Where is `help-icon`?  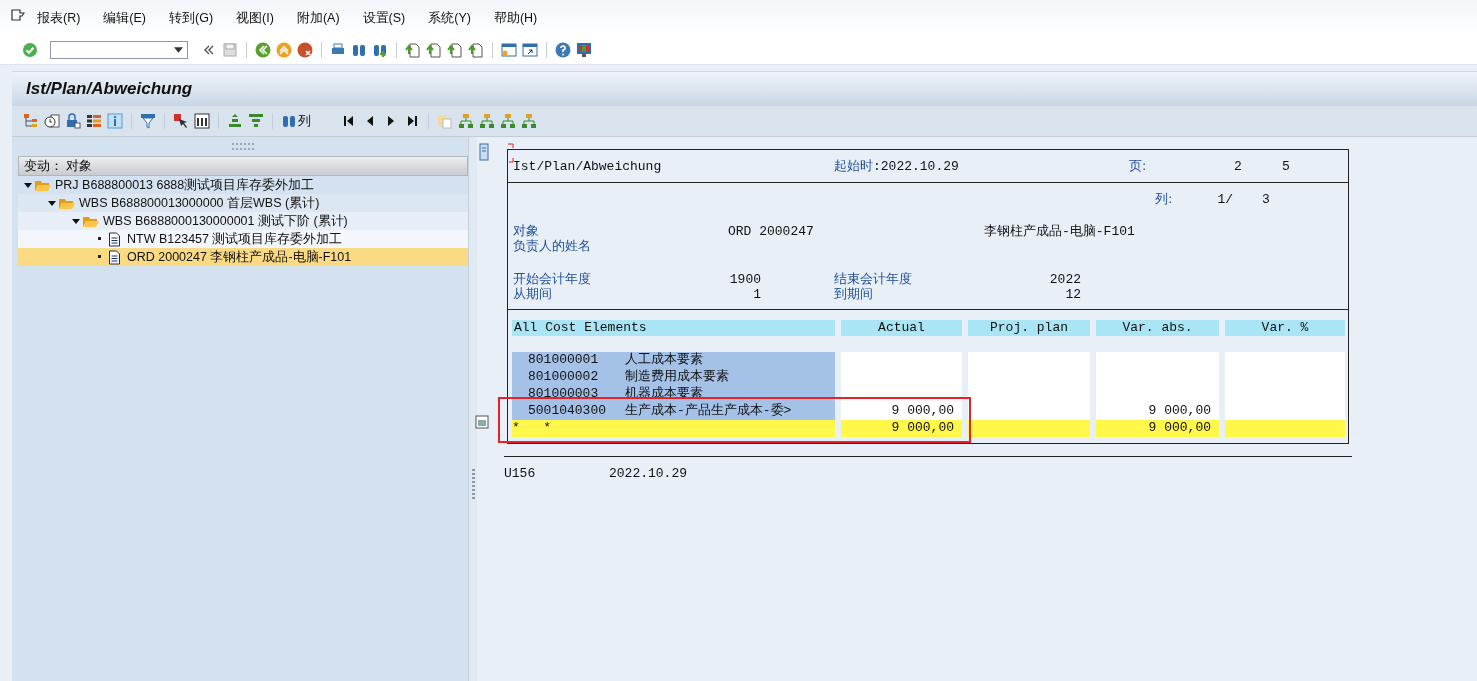
help-icon is located at coordinates (563, 50).